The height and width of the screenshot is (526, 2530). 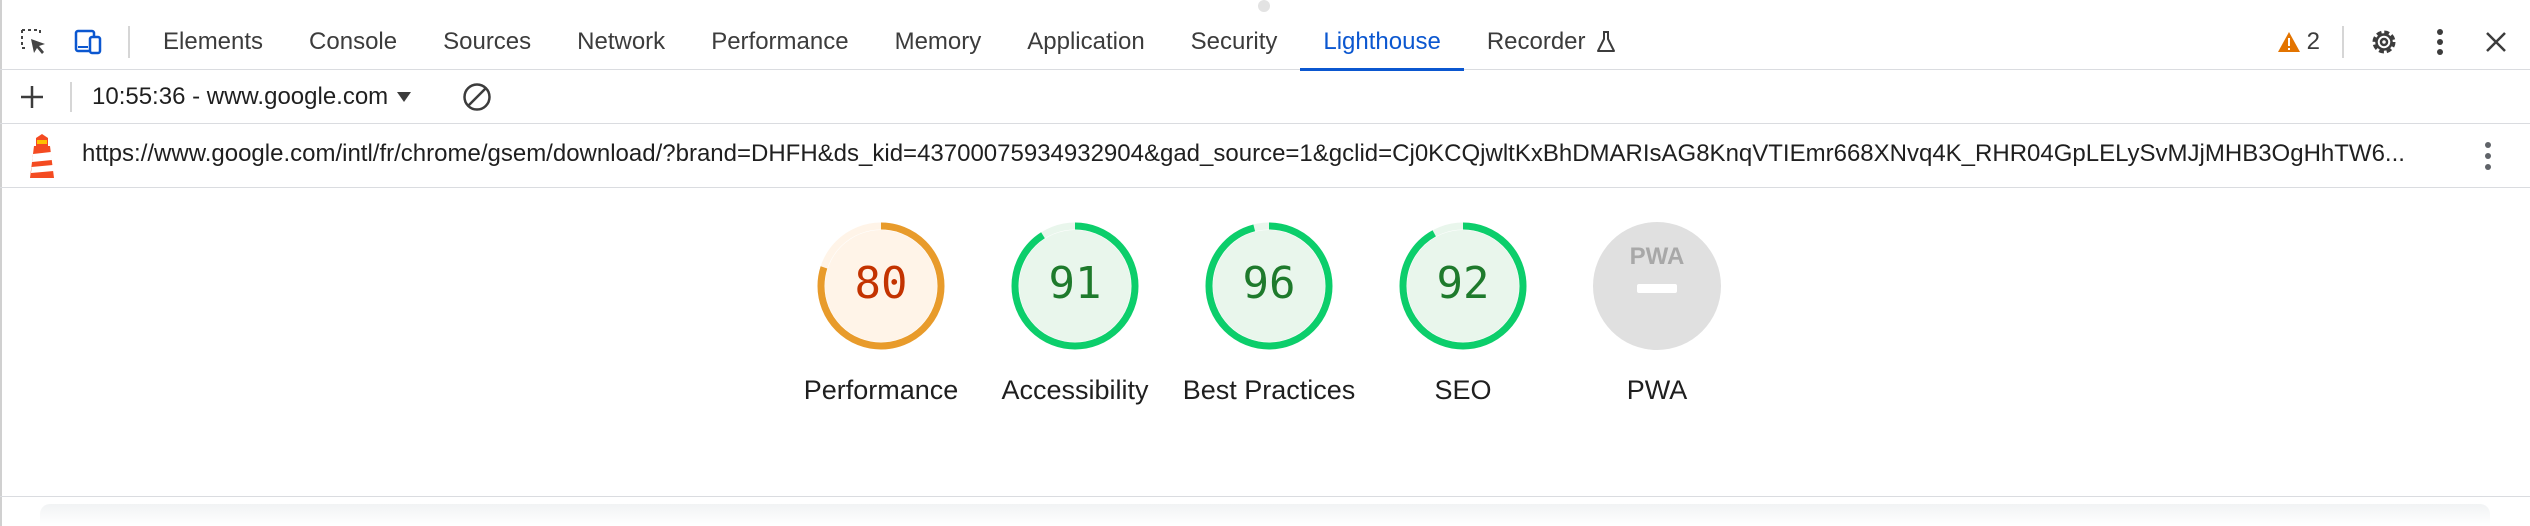 I want to click on panel-divider, so click(x=1265, y=496).